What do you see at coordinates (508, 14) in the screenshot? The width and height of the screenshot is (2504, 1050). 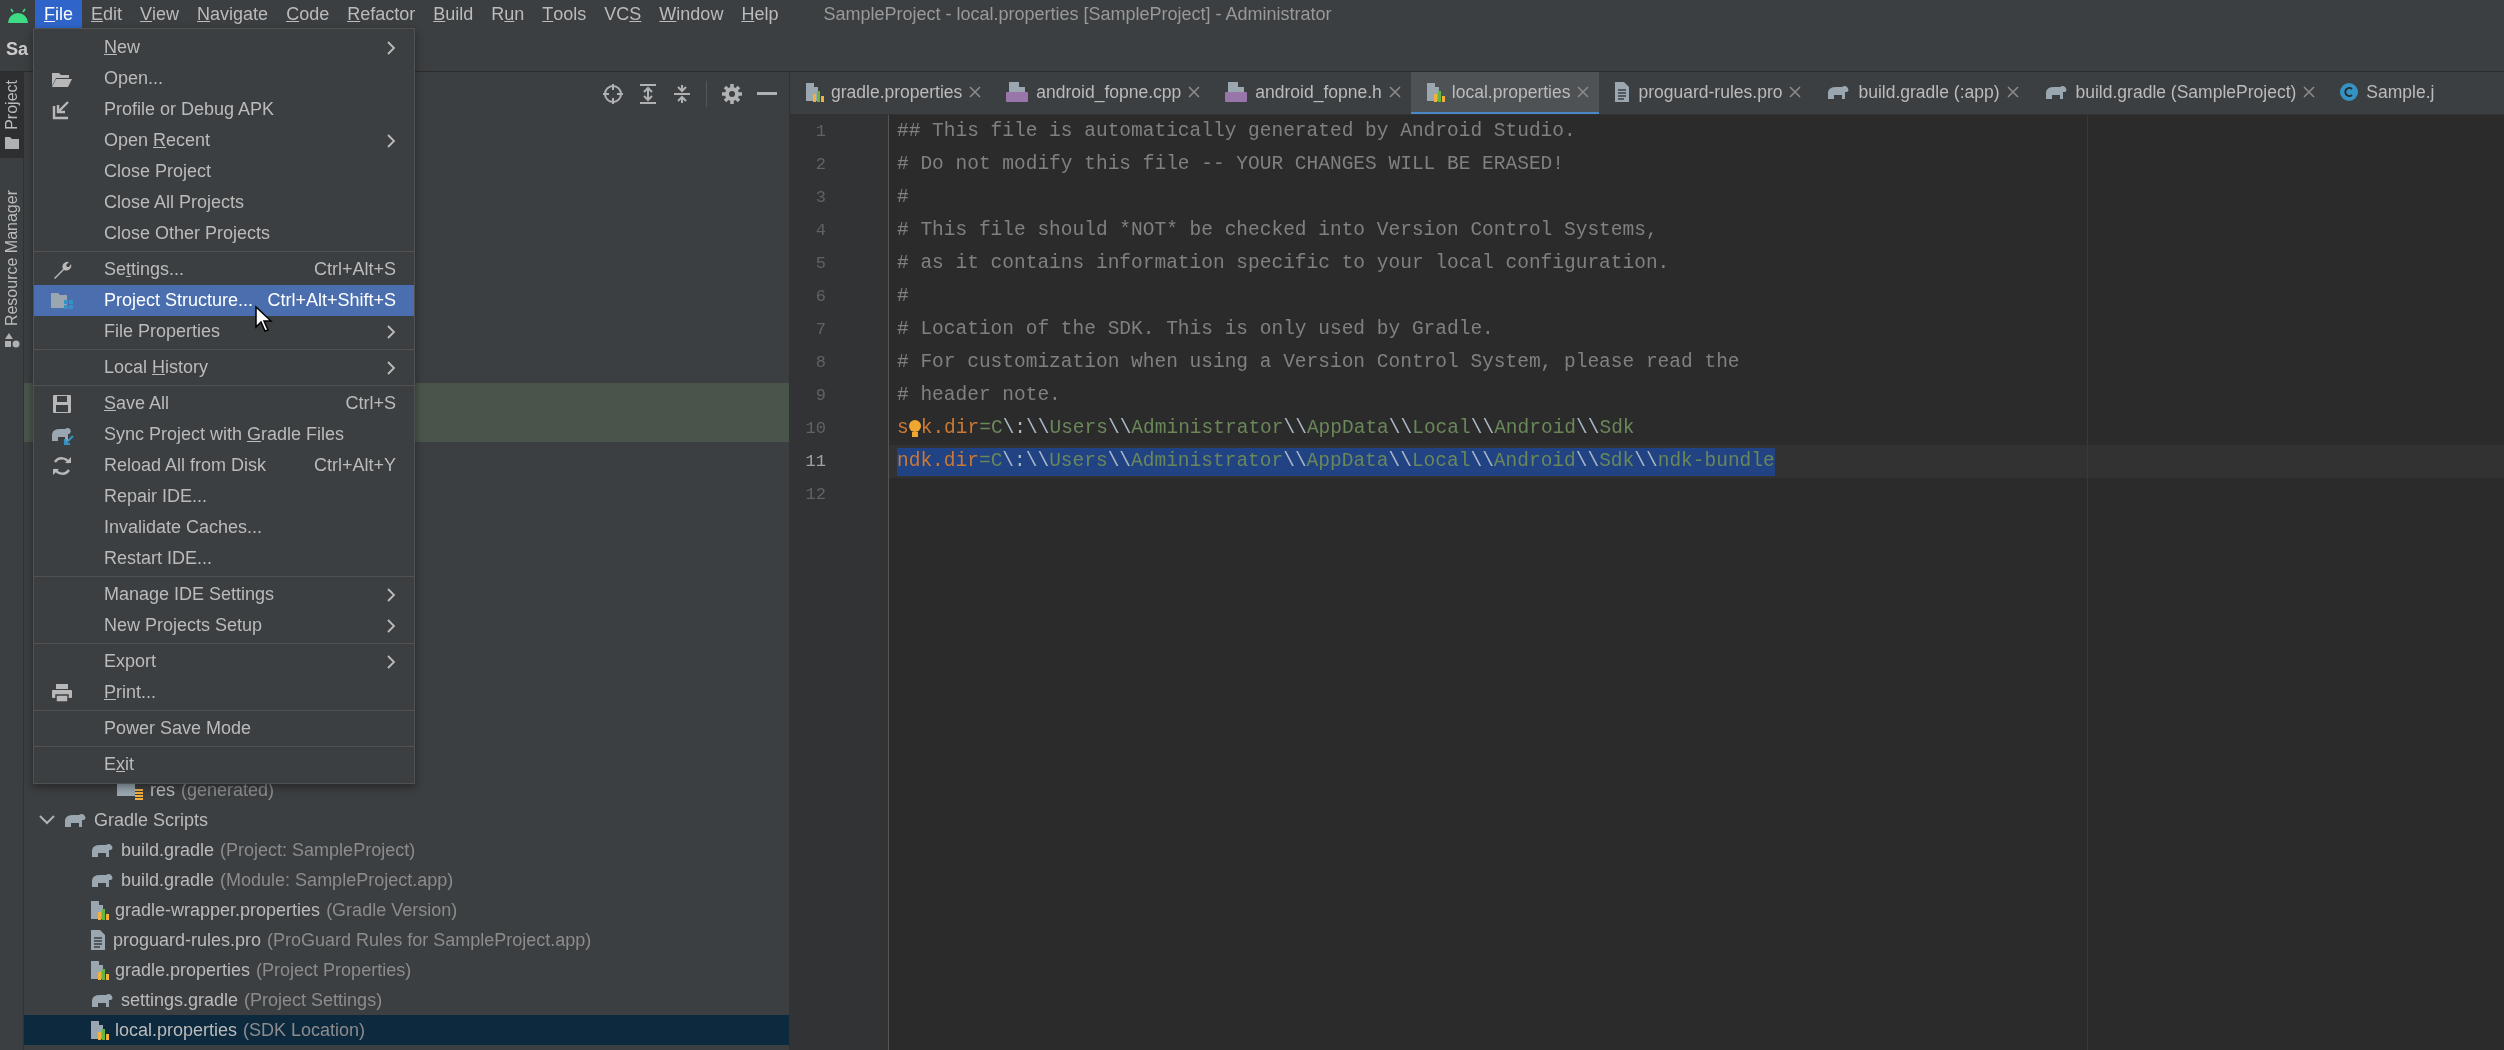 I see `menu-item: Run` at bounding box center [508, 14].